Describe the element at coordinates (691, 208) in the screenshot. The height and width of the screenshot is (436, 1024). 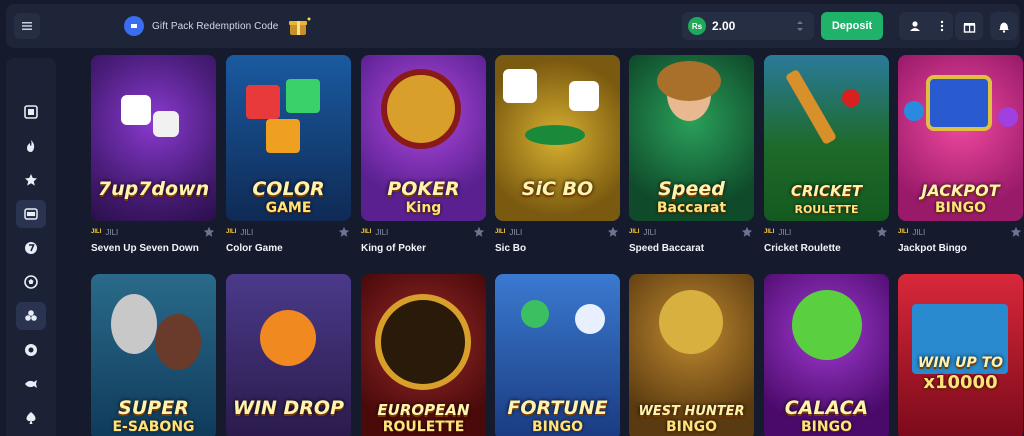
I see `game-art-subtitle: Baccarat` at that location.